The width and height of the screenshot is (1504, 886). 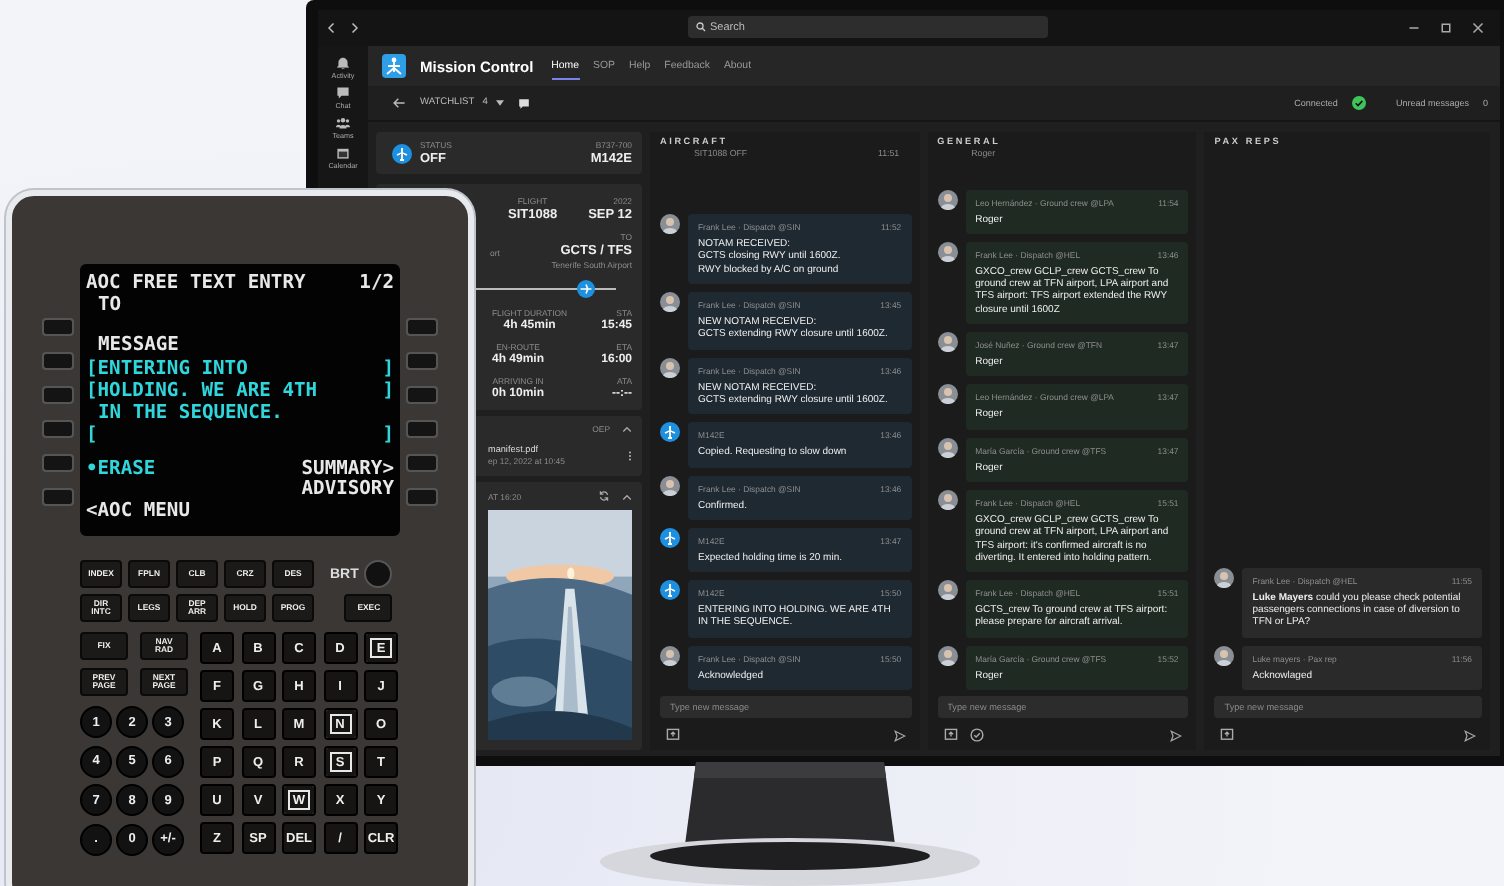 I want to click on screen-text: [HOLDING. WE ARE 4TH, so click(x=202, y=390).